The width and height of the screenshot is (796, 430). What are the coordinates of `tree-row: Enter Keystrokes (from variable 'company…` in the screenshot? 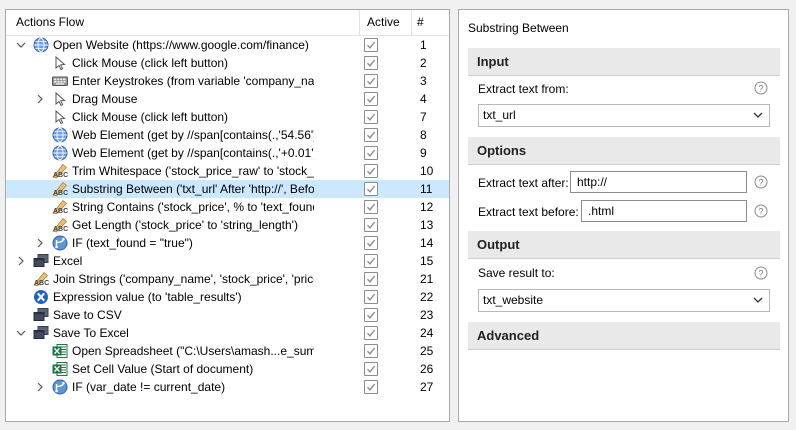 It's located at (227, 81).